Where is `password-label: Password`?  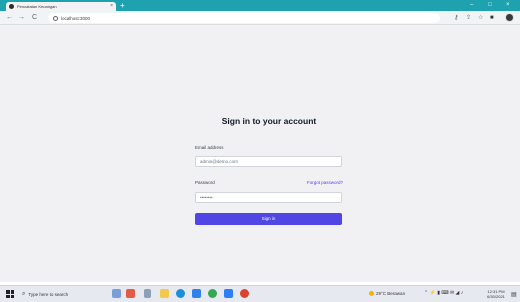
password-label: Password is located at coordinates (205, 182).